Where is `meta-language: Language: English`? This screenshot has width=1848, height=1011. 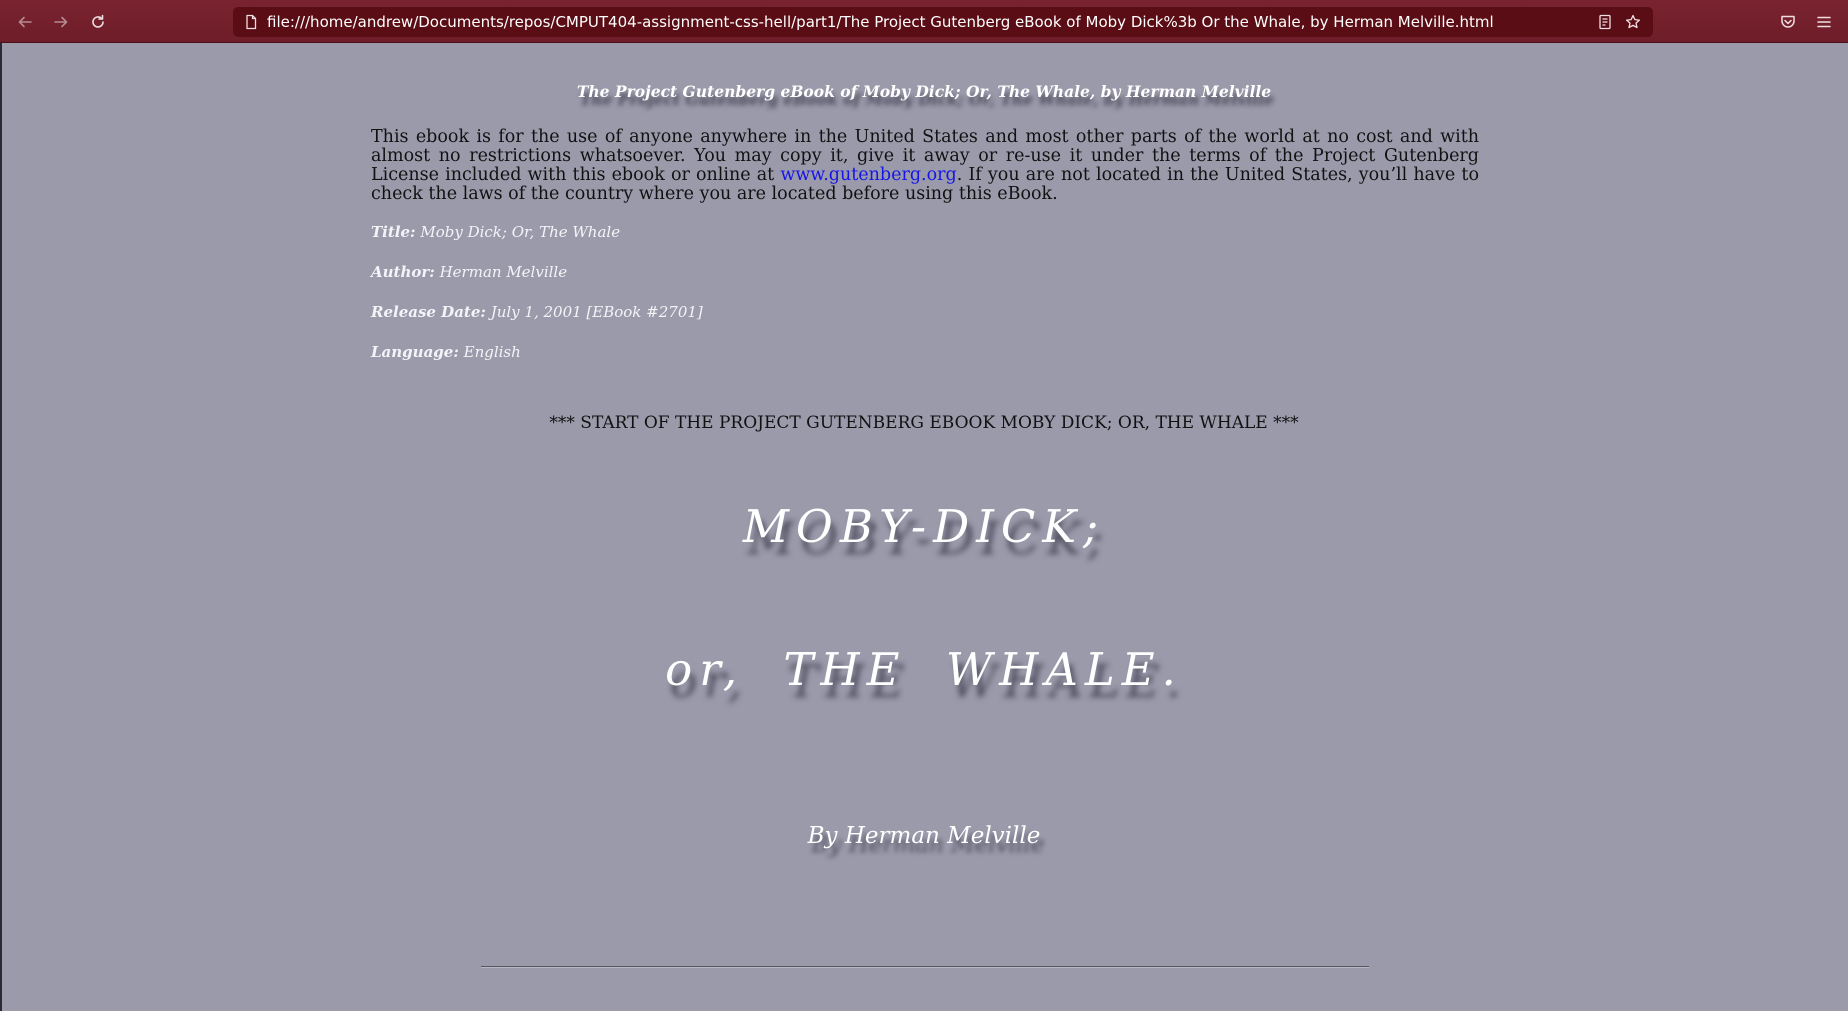
meta-language: Language: English is located at coordinates (446, 352).